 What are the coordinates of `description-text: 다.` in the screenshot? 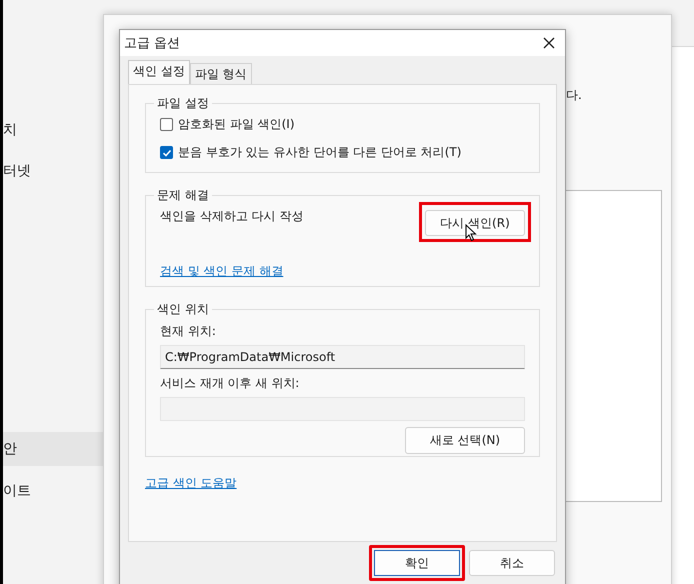 It's located at (574, 95).